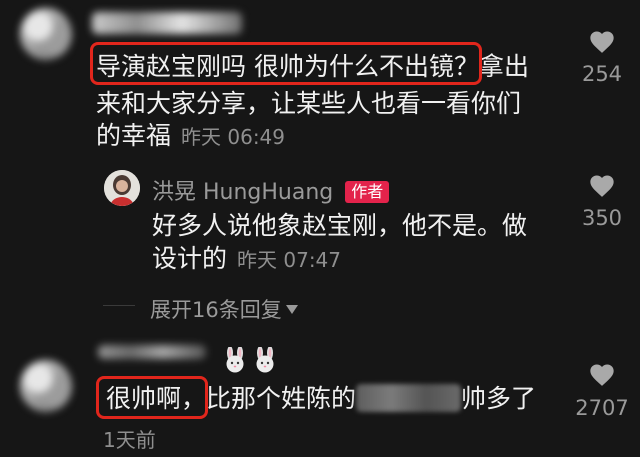 The width and height of the screenshot is (640, 457). Describe the element at coordinates (602, 74) in the screenshot. I see `like-count: 254` at that location.